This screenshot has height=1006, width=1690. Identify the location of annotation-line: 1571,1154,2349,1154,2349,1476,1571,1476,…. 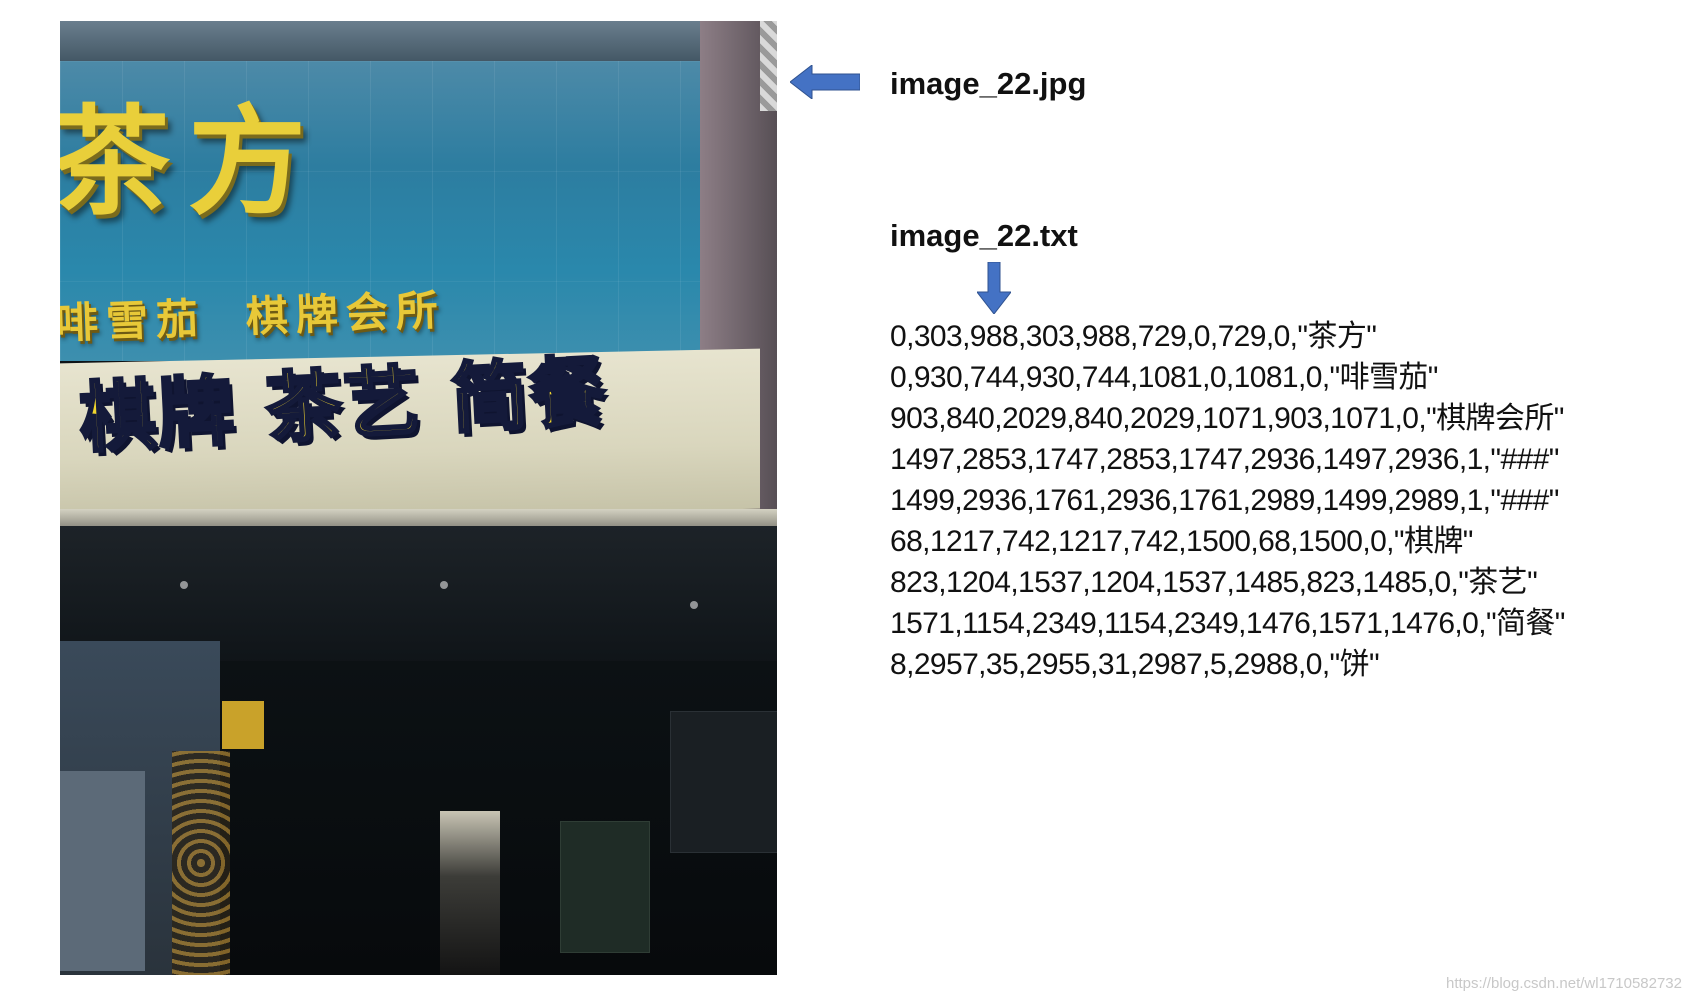
(1227, 623).